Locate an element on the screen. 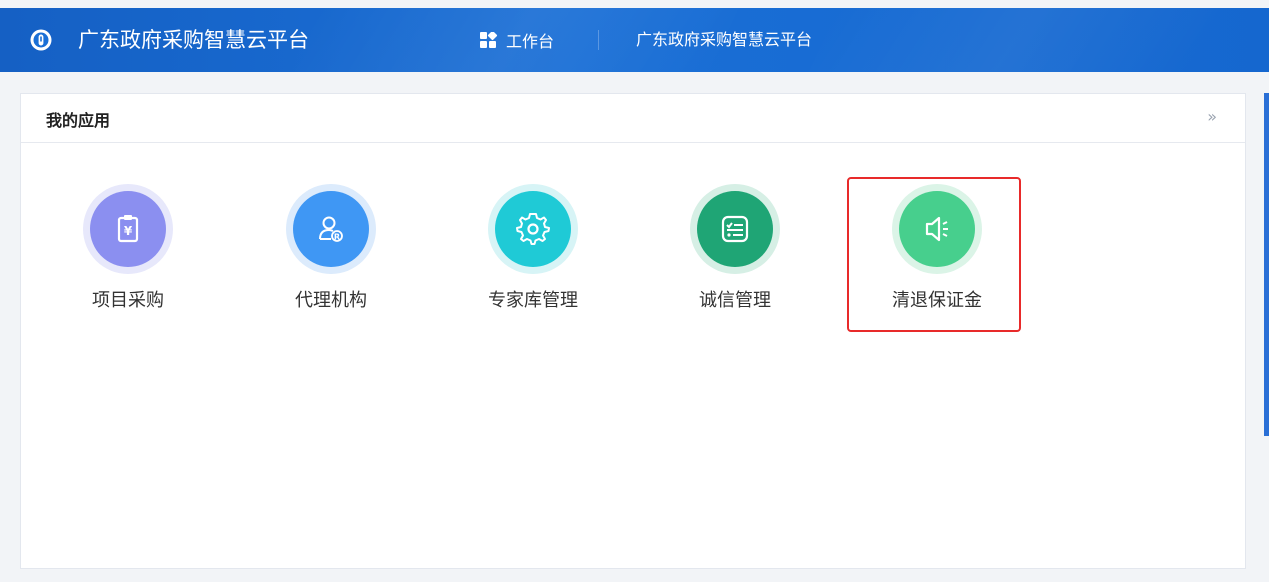 The height and width of the screenshot is (582, 1269). highlight-box is located at coordinates (934, 254).